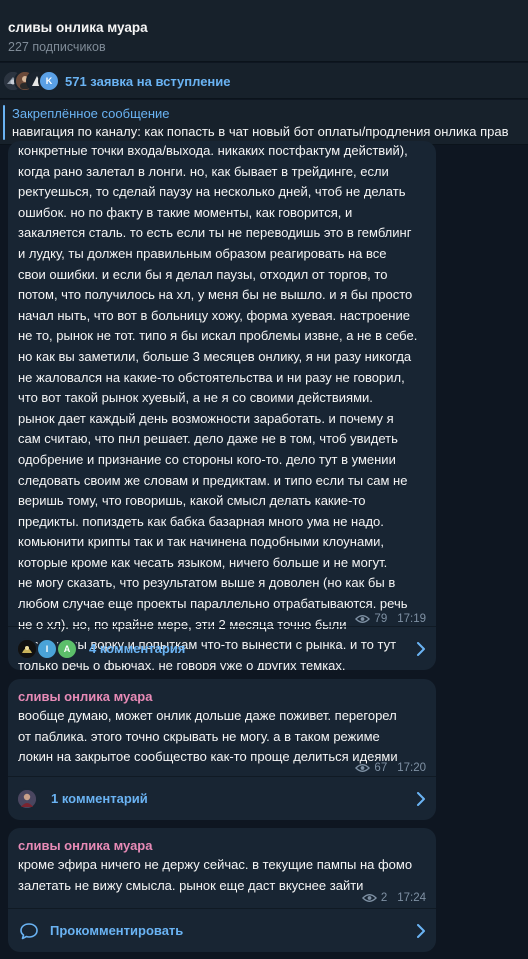  What do you see at coordinates (57, 47) in the screenshot?
I see `subscriber-count: 227 подписчиков` at bounding box center [57, 47].